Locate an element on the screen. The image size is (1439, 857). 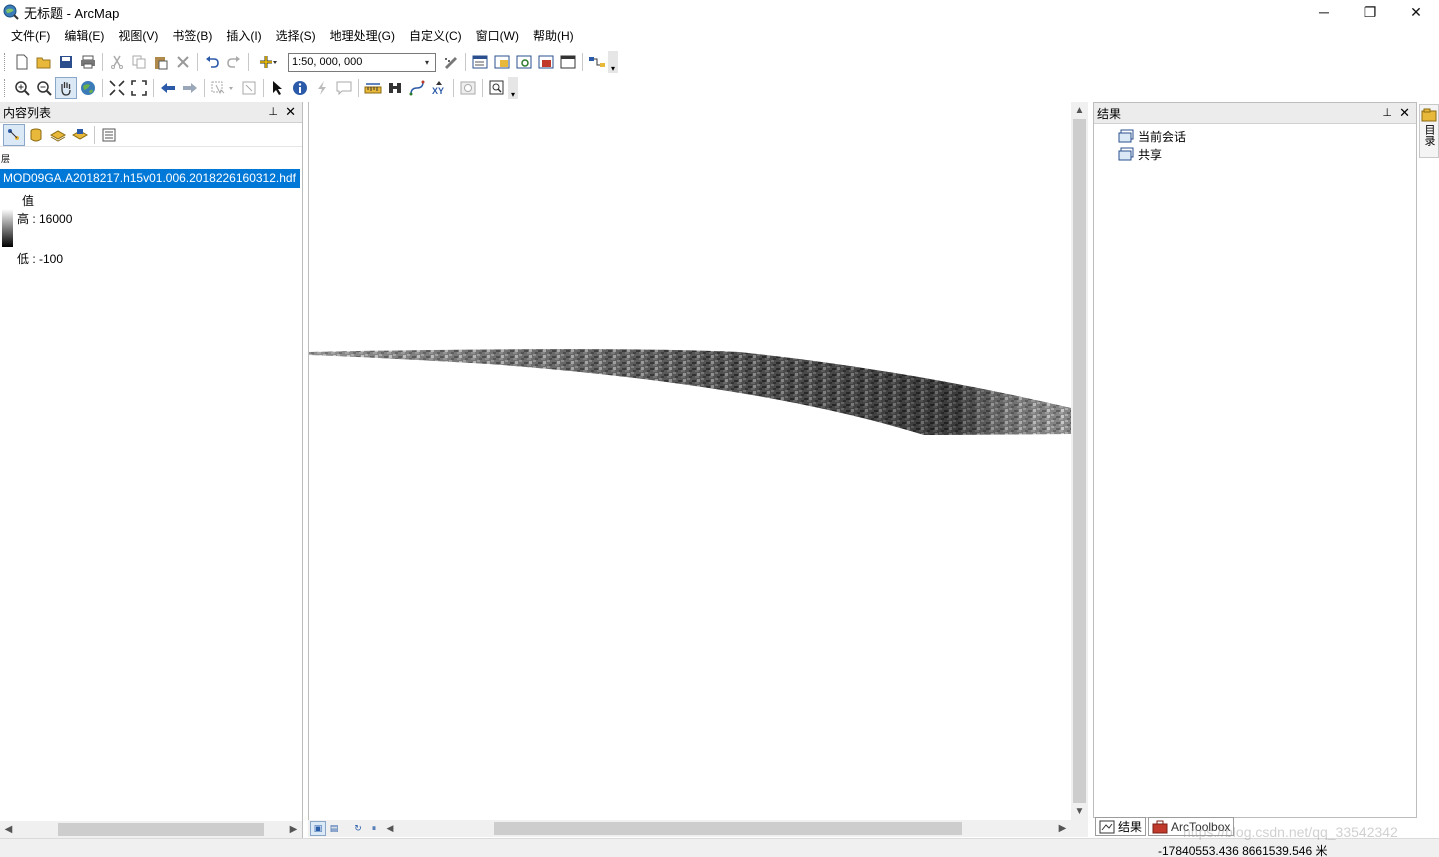
data-view-icon: ▣ is located at coordinates (318, 828).